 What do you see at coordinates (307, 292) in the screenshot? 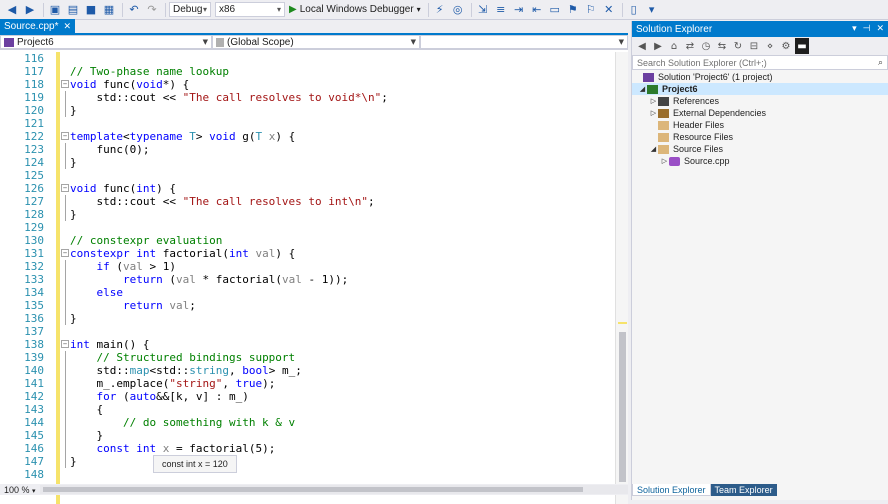
I see `code-line: 134 else` at bounding box center [307, 292].